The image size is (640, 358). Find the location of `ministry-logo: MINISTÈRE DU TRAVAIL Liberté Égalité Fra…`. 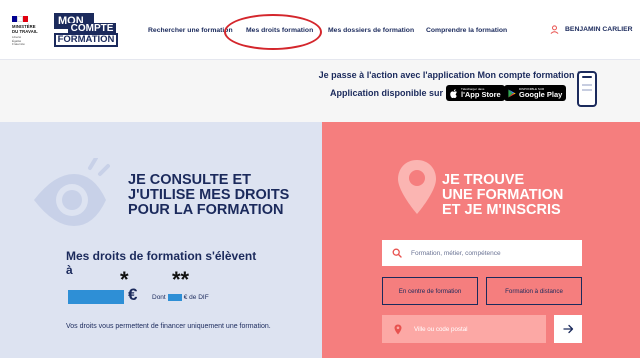

ministry-logo: MINISTÈRE DU TRAVAIL Liberté Égalité Fra… is located at coordinates (30, 31).